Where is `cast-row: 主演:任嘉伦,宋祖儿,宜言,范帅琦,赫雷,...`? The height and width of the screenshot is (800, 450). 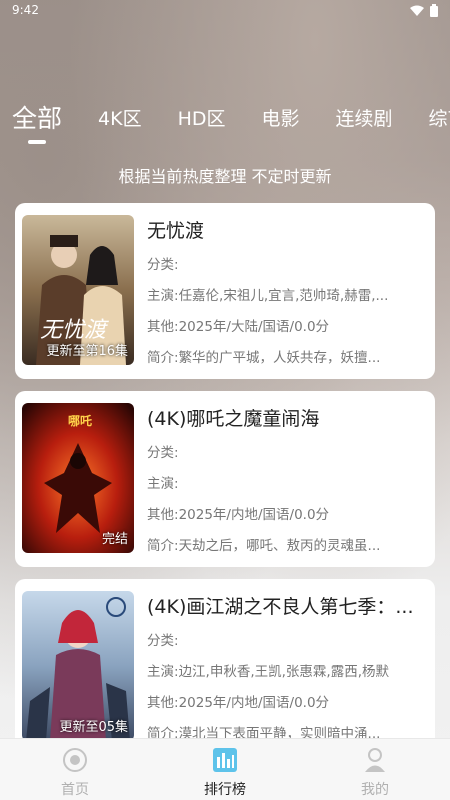 cast-row: 主演:任嘉伦,宋祖儿,宜言,范帅琦,赫雷,... is located at coordinates (287, 296).